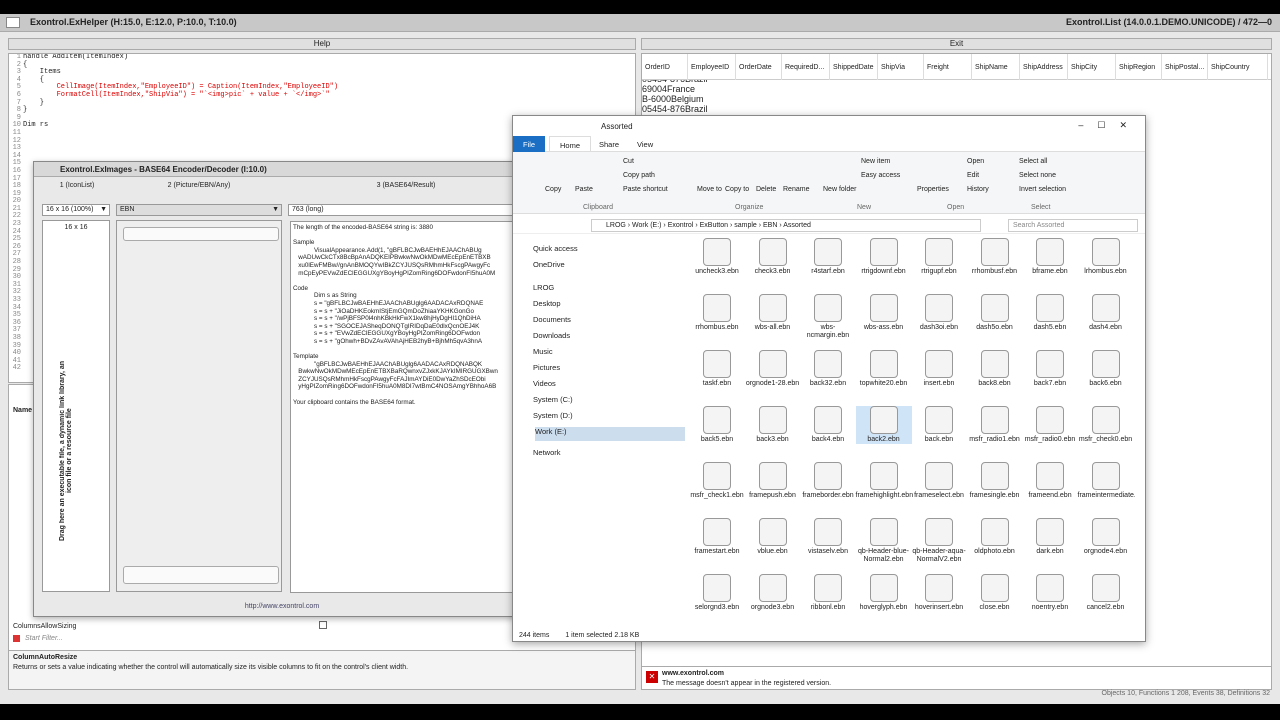 The height and width of the screenshot is (720, 1280). Describe the element at coordinates (551, 338) in the screenshot. I see `nav-item: Downloads` at that location.